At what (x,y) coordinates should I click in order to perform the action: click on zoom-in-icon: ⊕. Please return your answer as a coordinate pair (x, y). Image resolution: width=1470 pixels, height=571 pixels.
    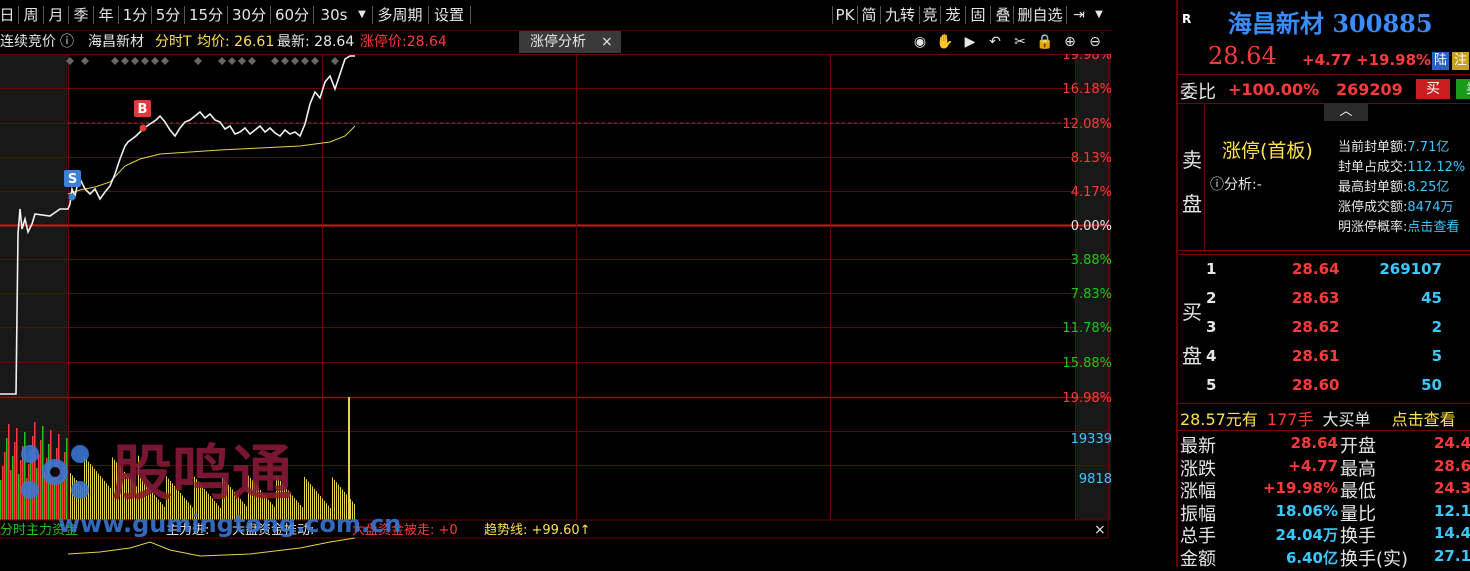
    Looking at the image, I should click on (1070, 42).